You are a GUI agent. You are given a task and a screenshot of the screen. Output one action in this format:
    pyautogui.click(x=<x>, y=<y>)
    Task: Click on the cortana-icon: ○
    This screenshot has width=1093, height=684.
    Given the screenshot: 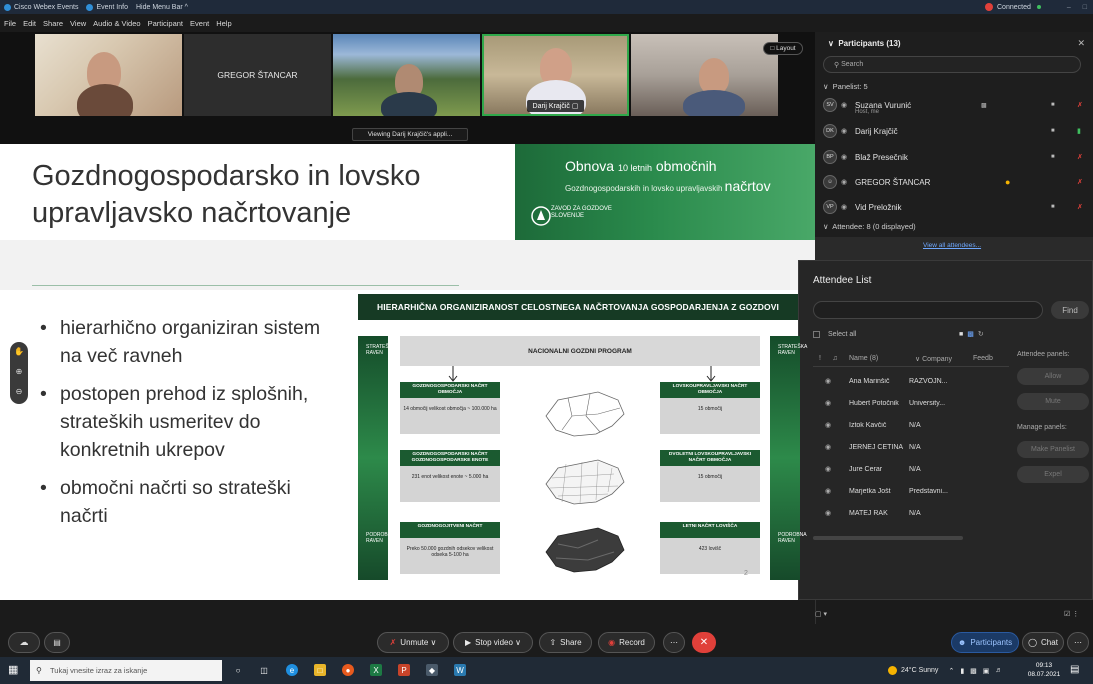 What is the action you would take?
    pyautogui.click(x=238, y=670)
    